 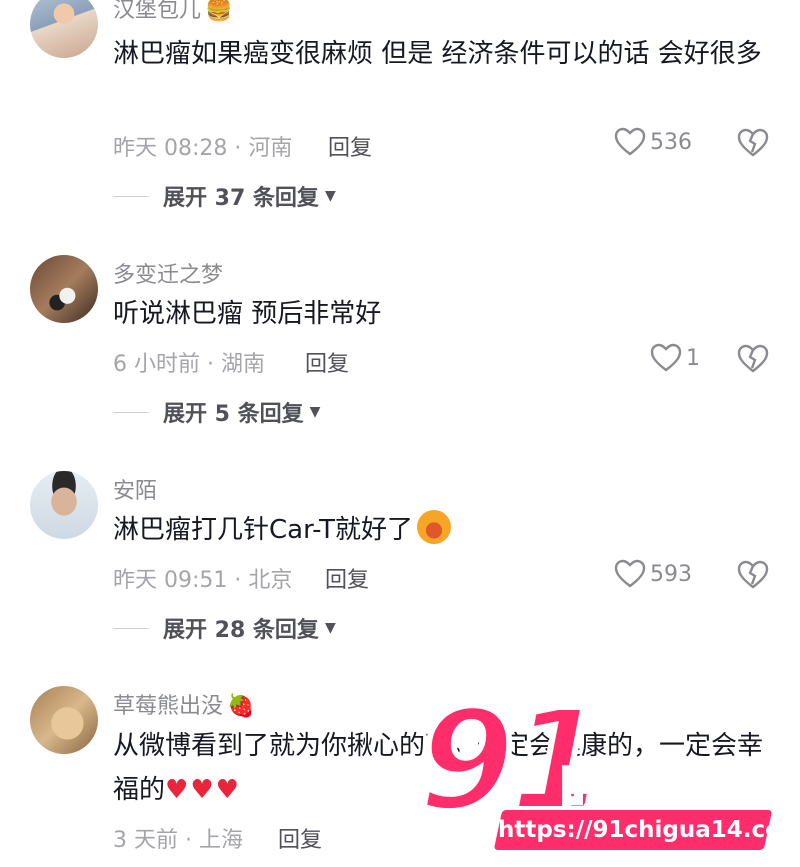 What do you see at coordinates (168, 273) in the screenshot?
I see `comment-author: 多变迁之梦` at bounding box center [168, 273].